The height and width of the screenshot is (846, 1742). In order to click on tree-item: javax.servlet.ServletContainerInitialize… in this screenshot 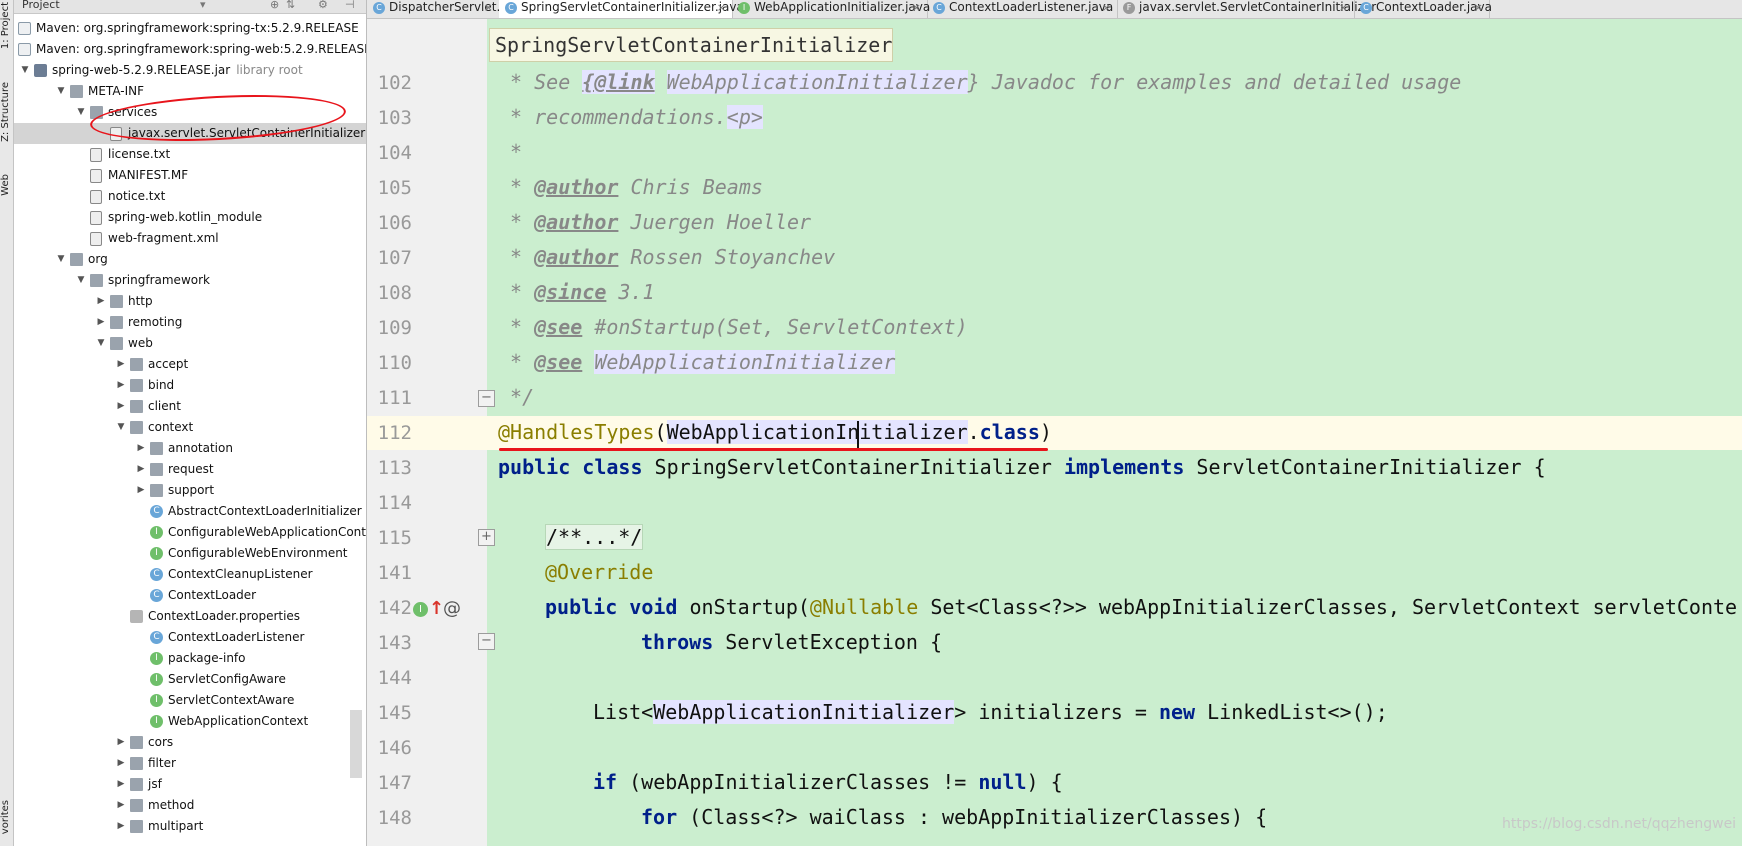, I will do `click(190, 133)`.